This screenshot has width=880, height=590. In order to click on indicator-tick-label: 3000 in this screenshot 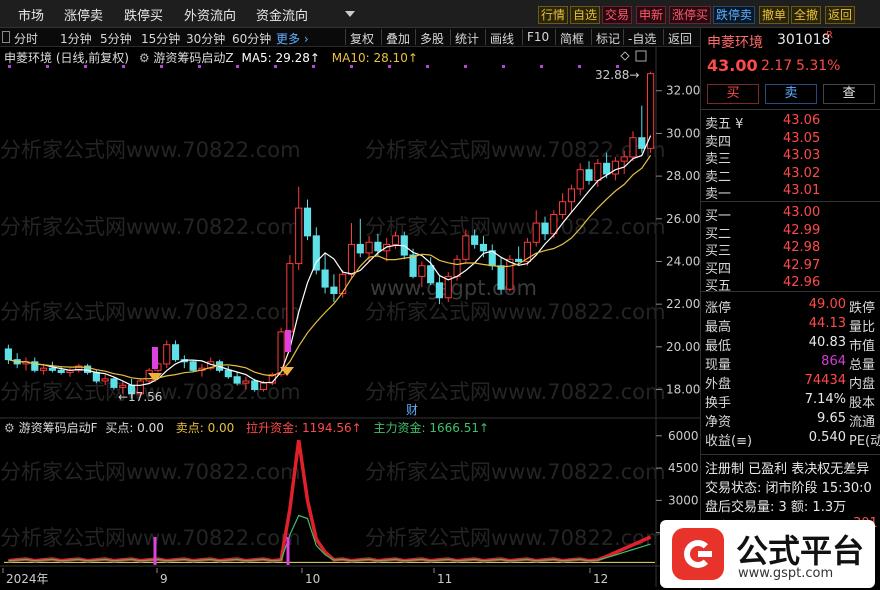, I will do `click(683, 500)`.